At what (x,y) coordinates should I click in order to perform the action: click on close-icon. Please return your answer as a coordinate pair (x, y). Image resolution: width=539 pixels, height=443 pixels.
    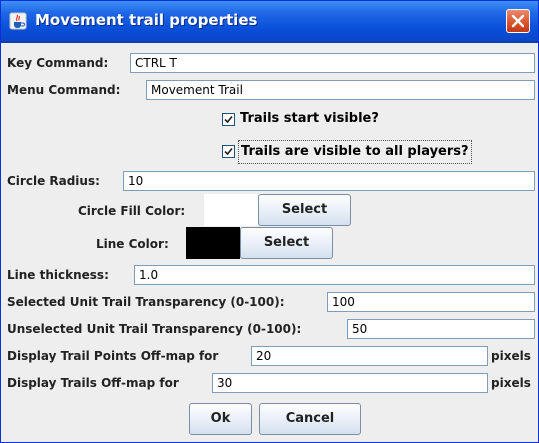
    Looking at the image, I should click on (518, 21).